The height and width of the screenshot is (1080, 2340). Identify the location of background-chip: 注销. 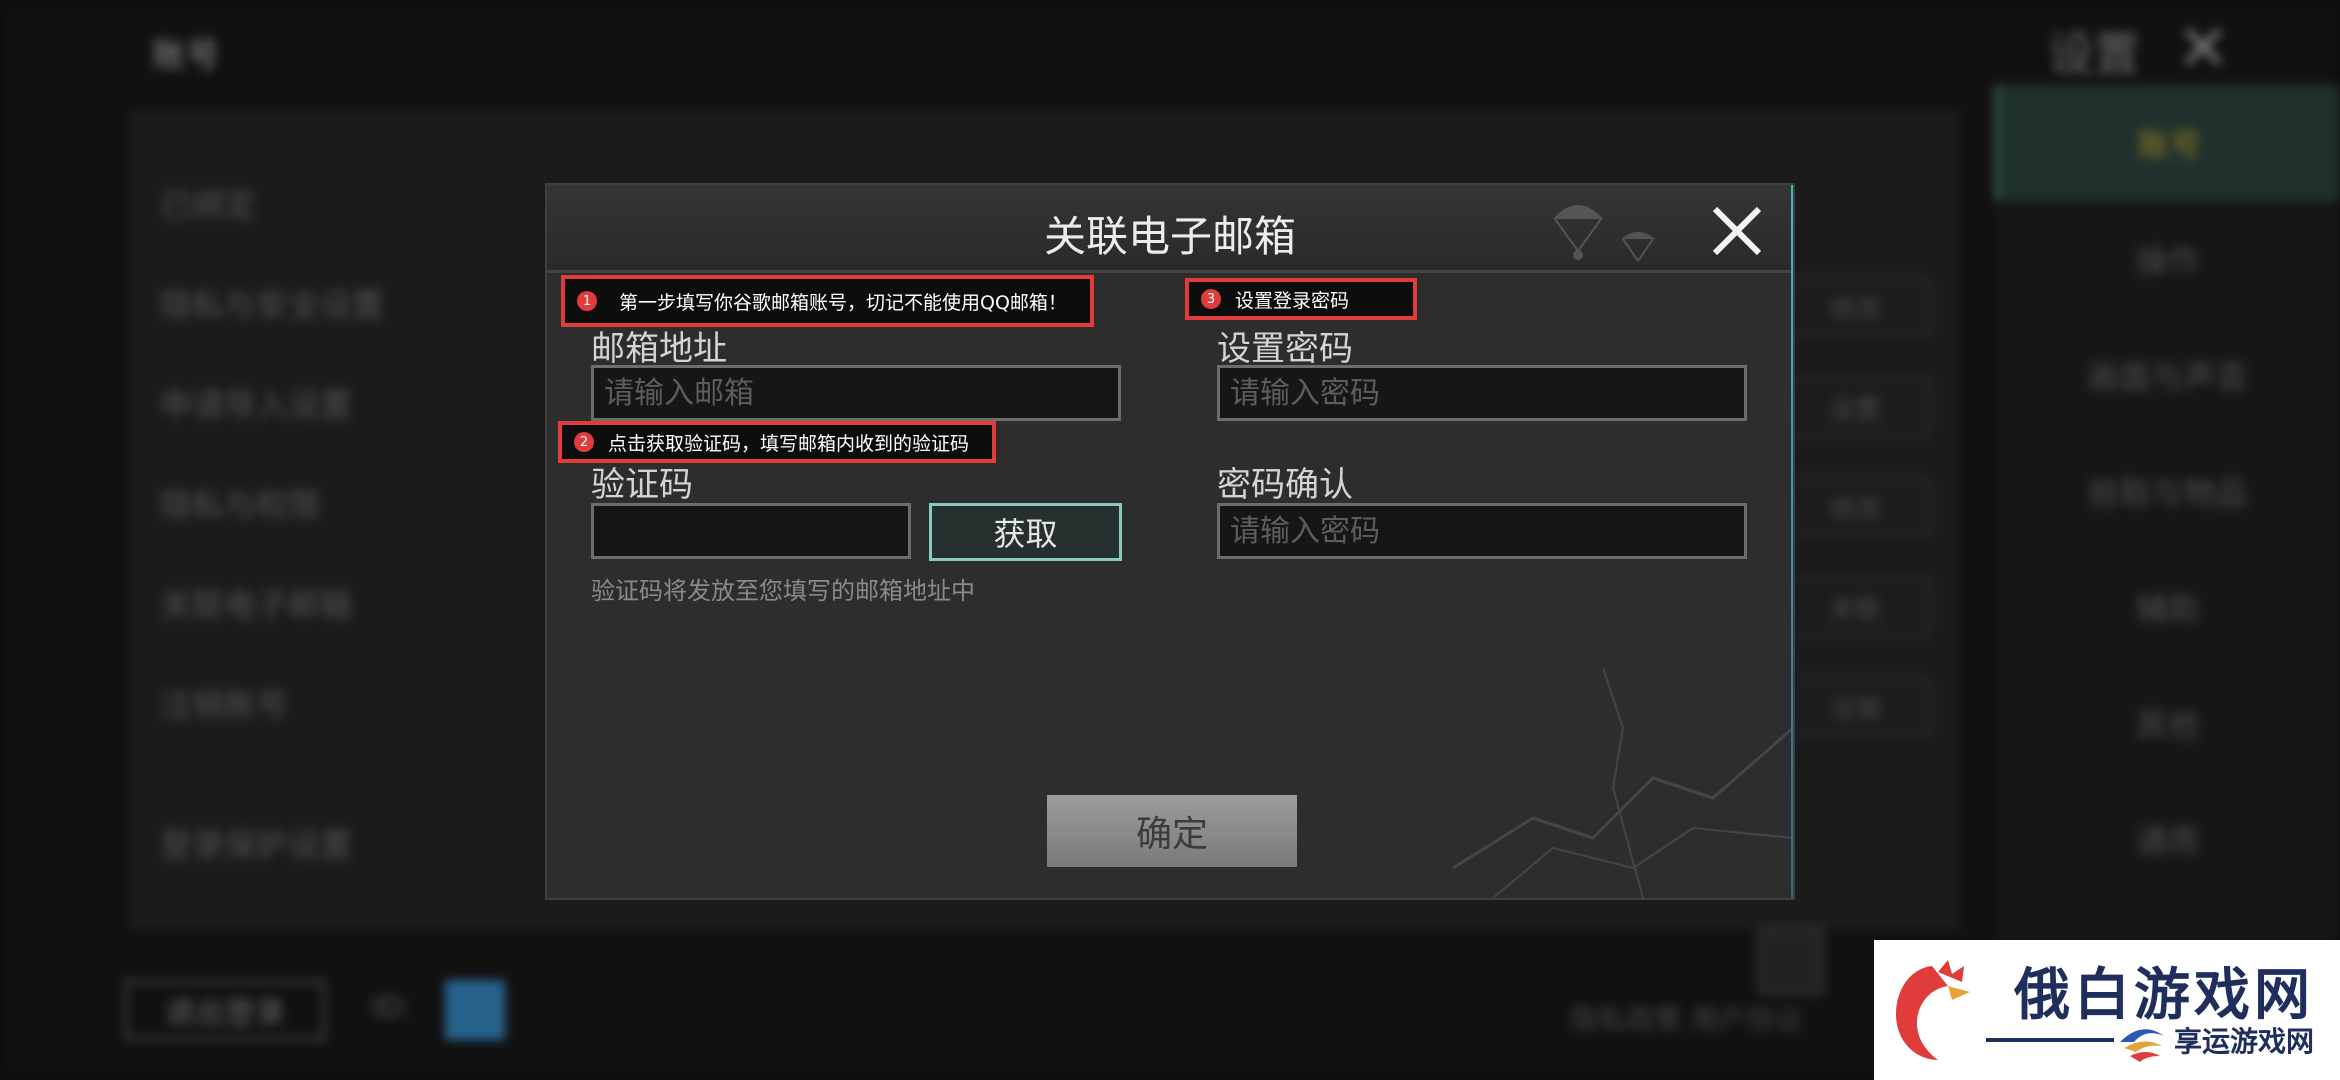
(1855, 707).